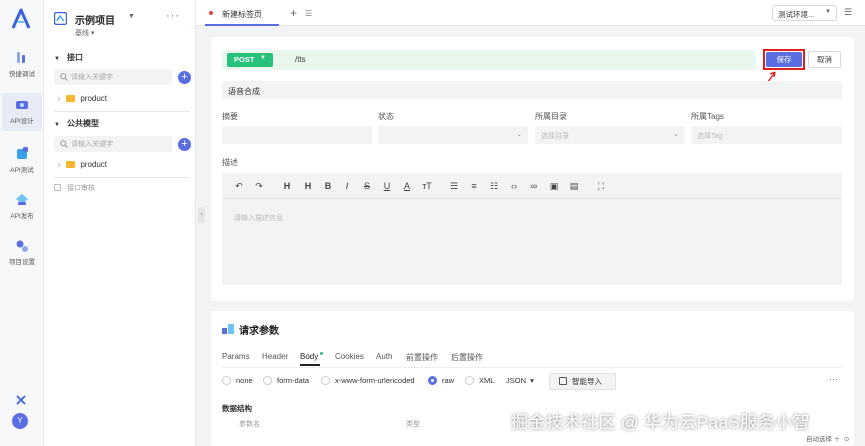 The height and width of the screenshot is (446, 865). Describe the element at coordinates (422, 357) in the screenshot. I see `tab-pre-ops: 前置操作` at that location.